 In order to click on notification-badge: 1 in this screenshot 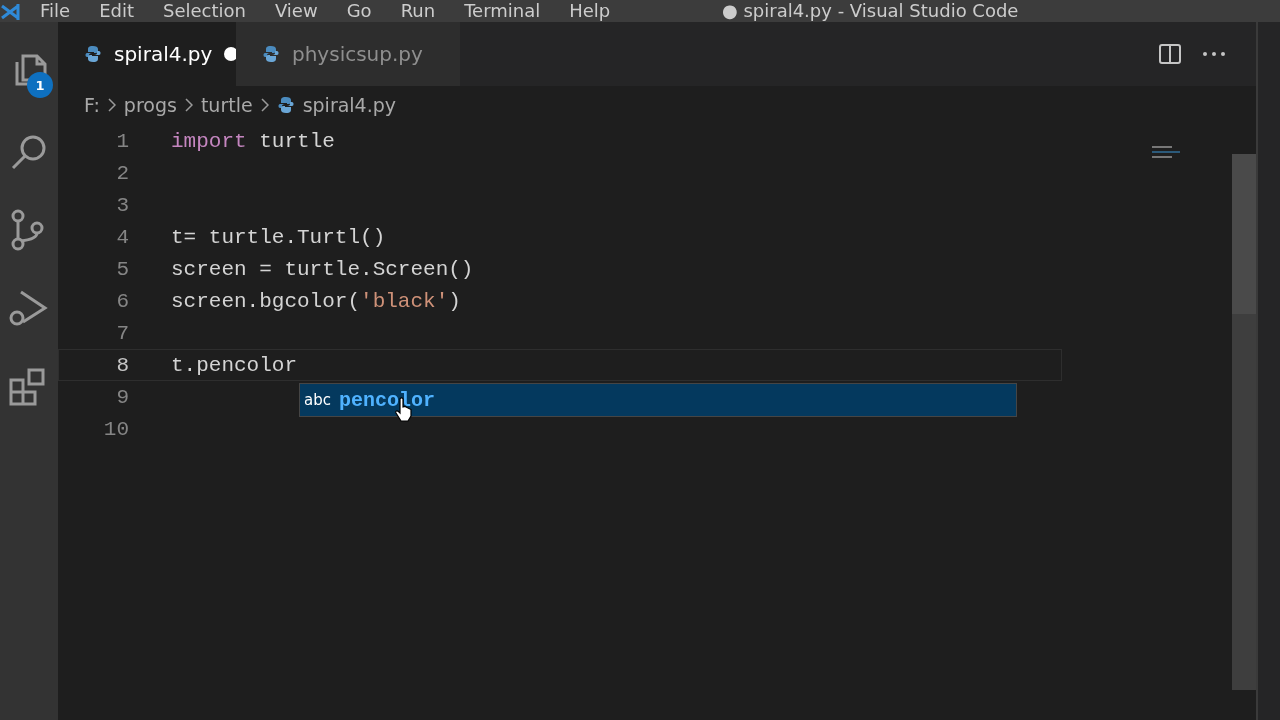, I will do `click(40, 85)`.